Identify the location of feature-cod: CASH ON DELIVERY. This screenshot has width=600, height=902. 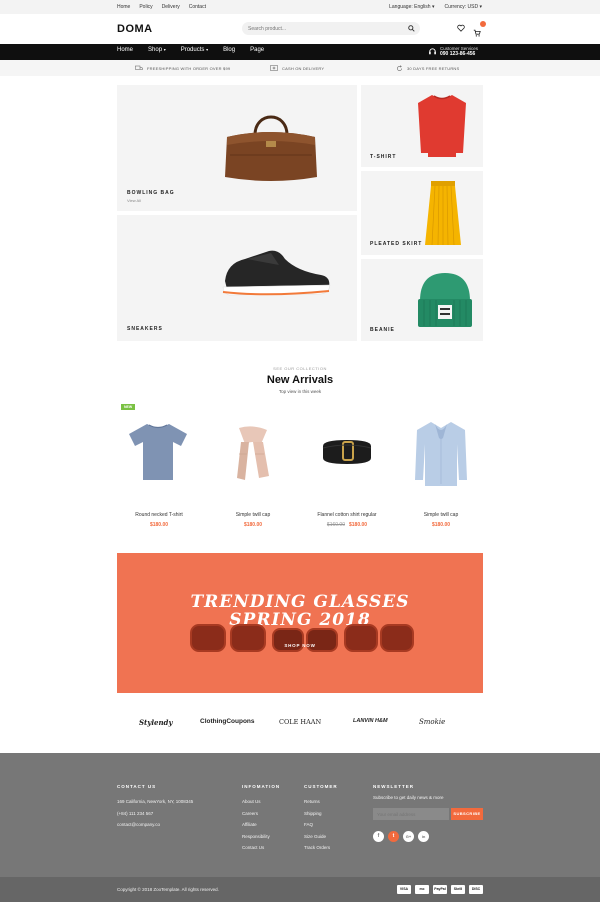
(297, 68).